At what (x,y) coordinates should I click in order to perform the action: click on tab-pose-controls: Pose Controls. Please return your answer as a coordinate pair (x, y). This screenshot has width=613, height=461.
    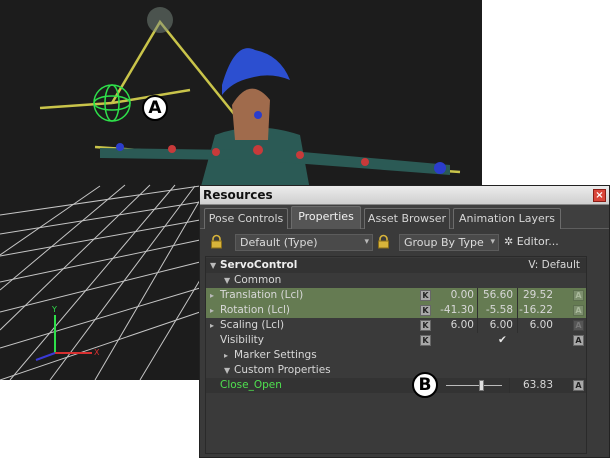
    Looking at the image, I should click on (246, 218).